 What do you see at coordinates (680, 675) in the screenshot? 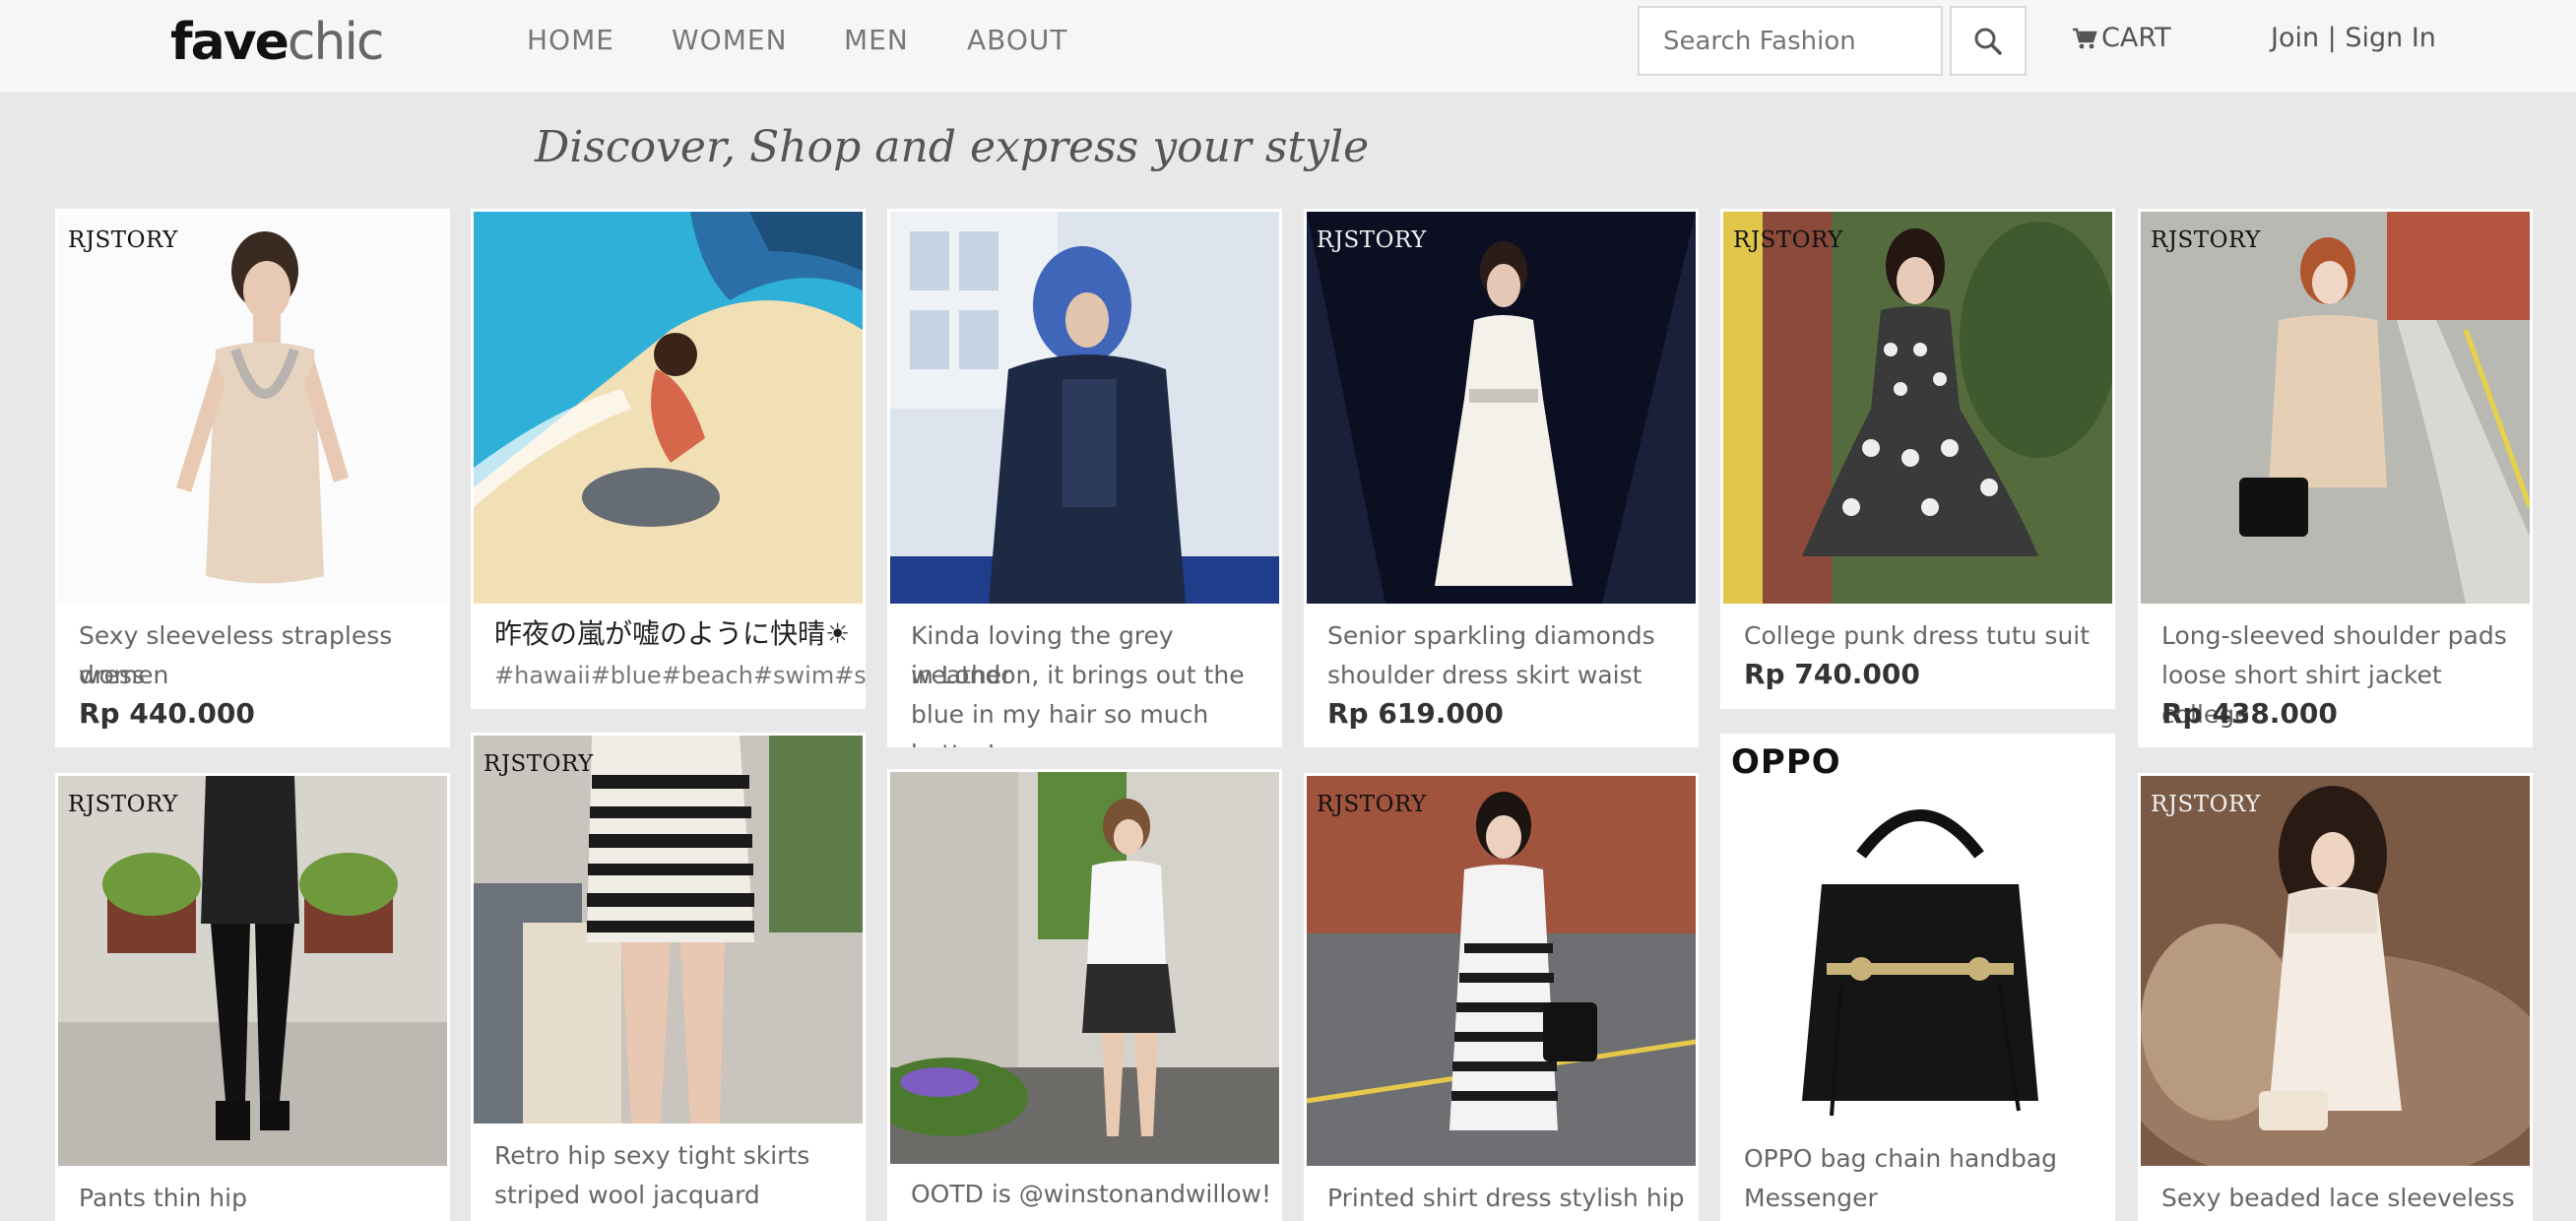
I see `post-hashtags: #hawaii#blue#beach#swim#sun#se` at bounding box center [680, 675].